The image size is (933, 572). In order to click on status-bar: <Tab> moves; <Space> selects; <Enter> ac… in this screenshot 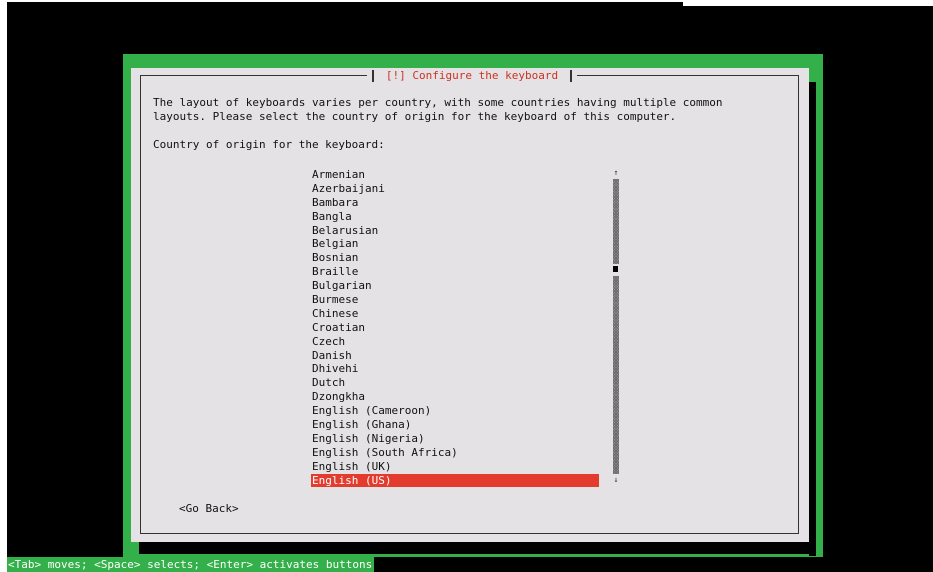, I will do `click(470, 564)`.